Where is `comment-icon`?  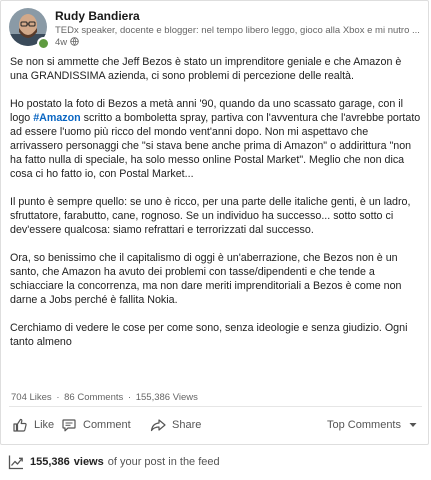 comment-icon is located at coordinates (69, 425).